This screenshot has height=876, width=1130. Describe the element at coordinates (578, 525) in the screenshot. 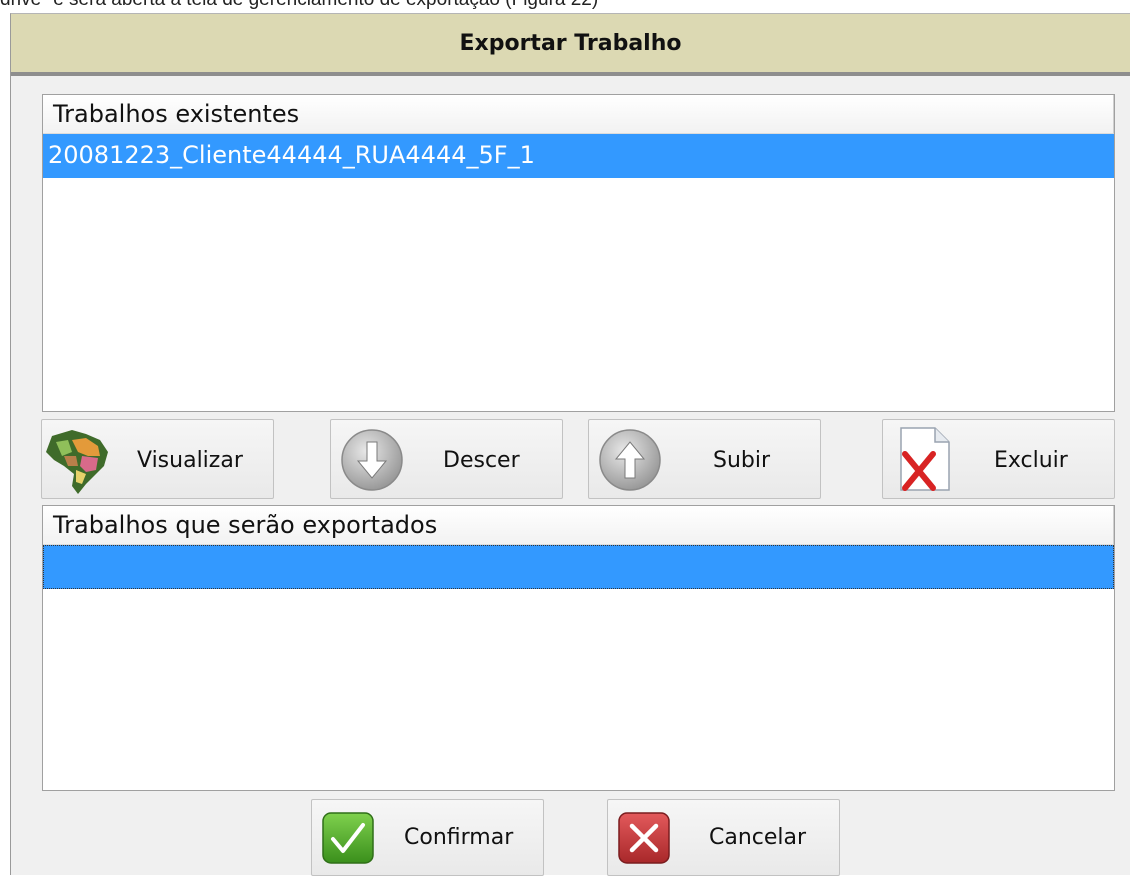

I see `export-jobs-header: Trabalhos que serão exportados` at that location.